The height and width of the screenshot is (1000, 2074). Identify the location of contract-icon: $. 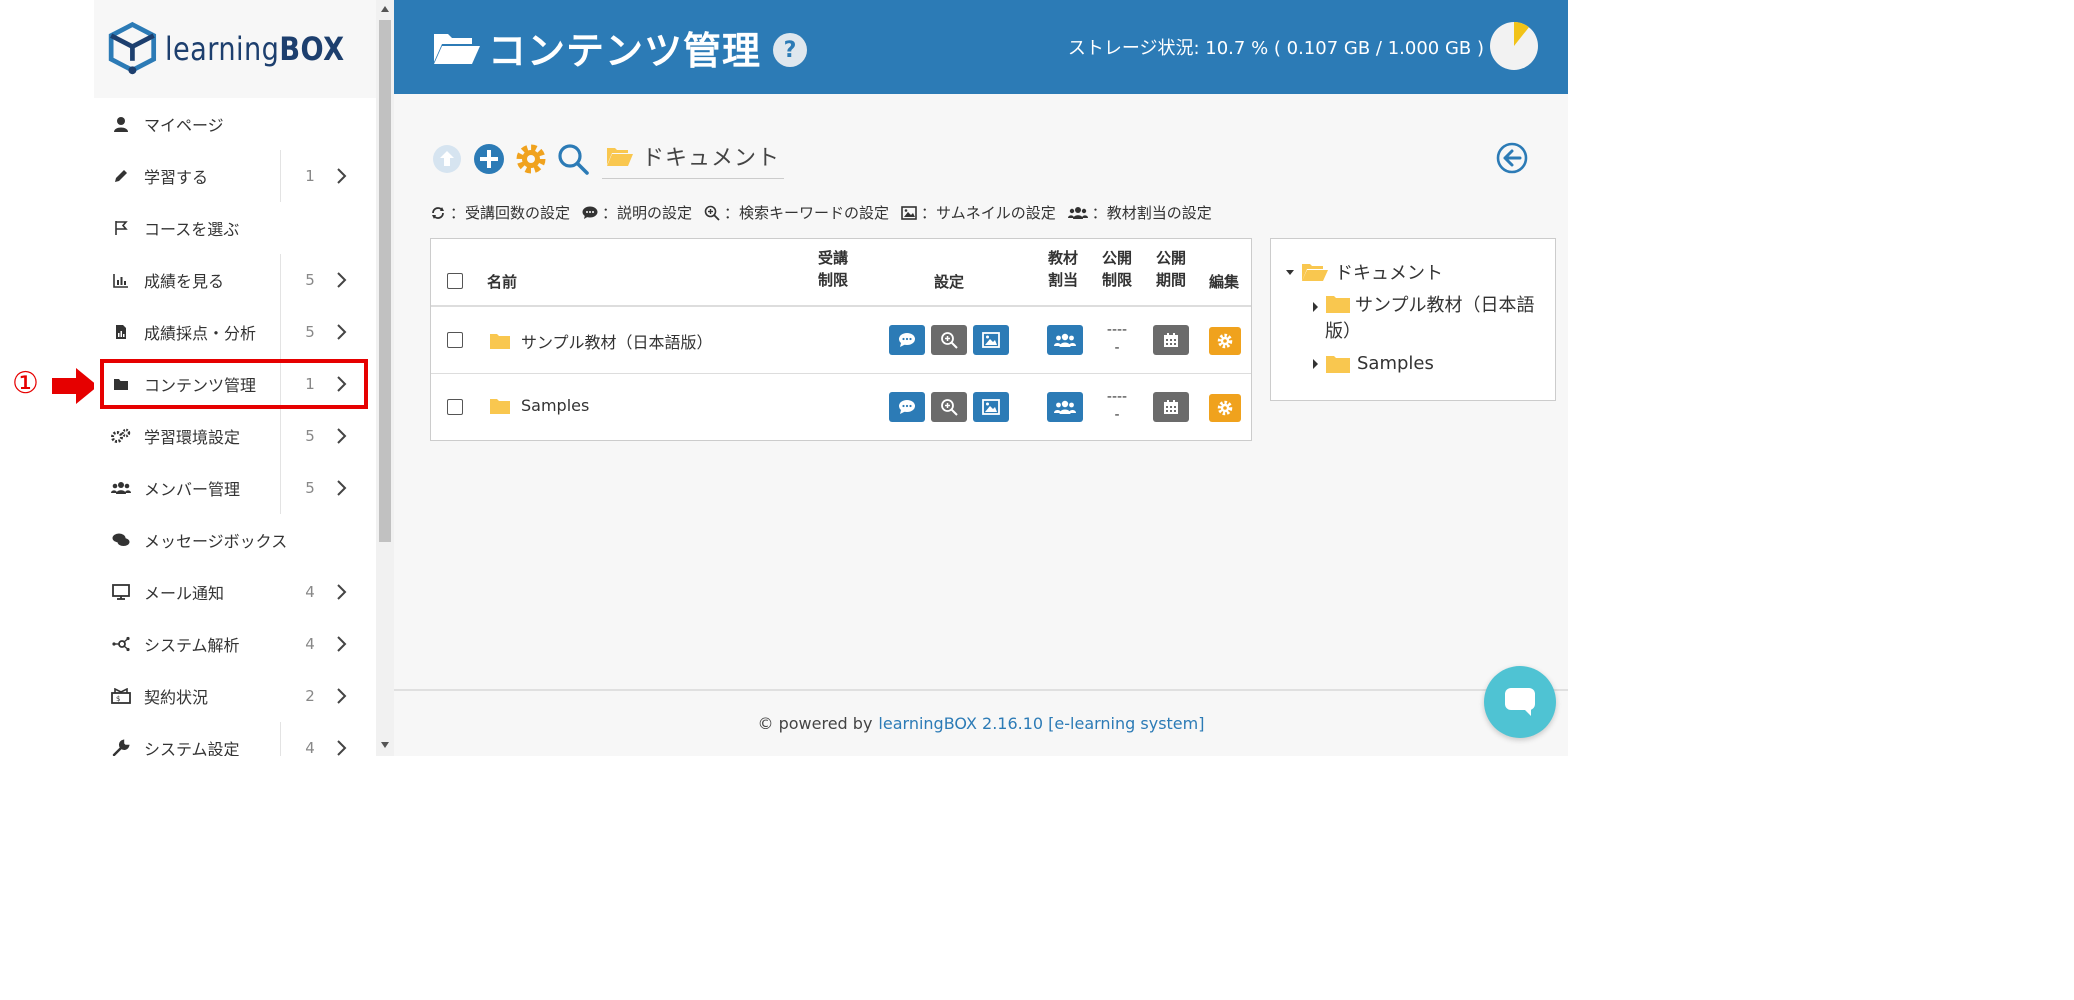
(121, 696).